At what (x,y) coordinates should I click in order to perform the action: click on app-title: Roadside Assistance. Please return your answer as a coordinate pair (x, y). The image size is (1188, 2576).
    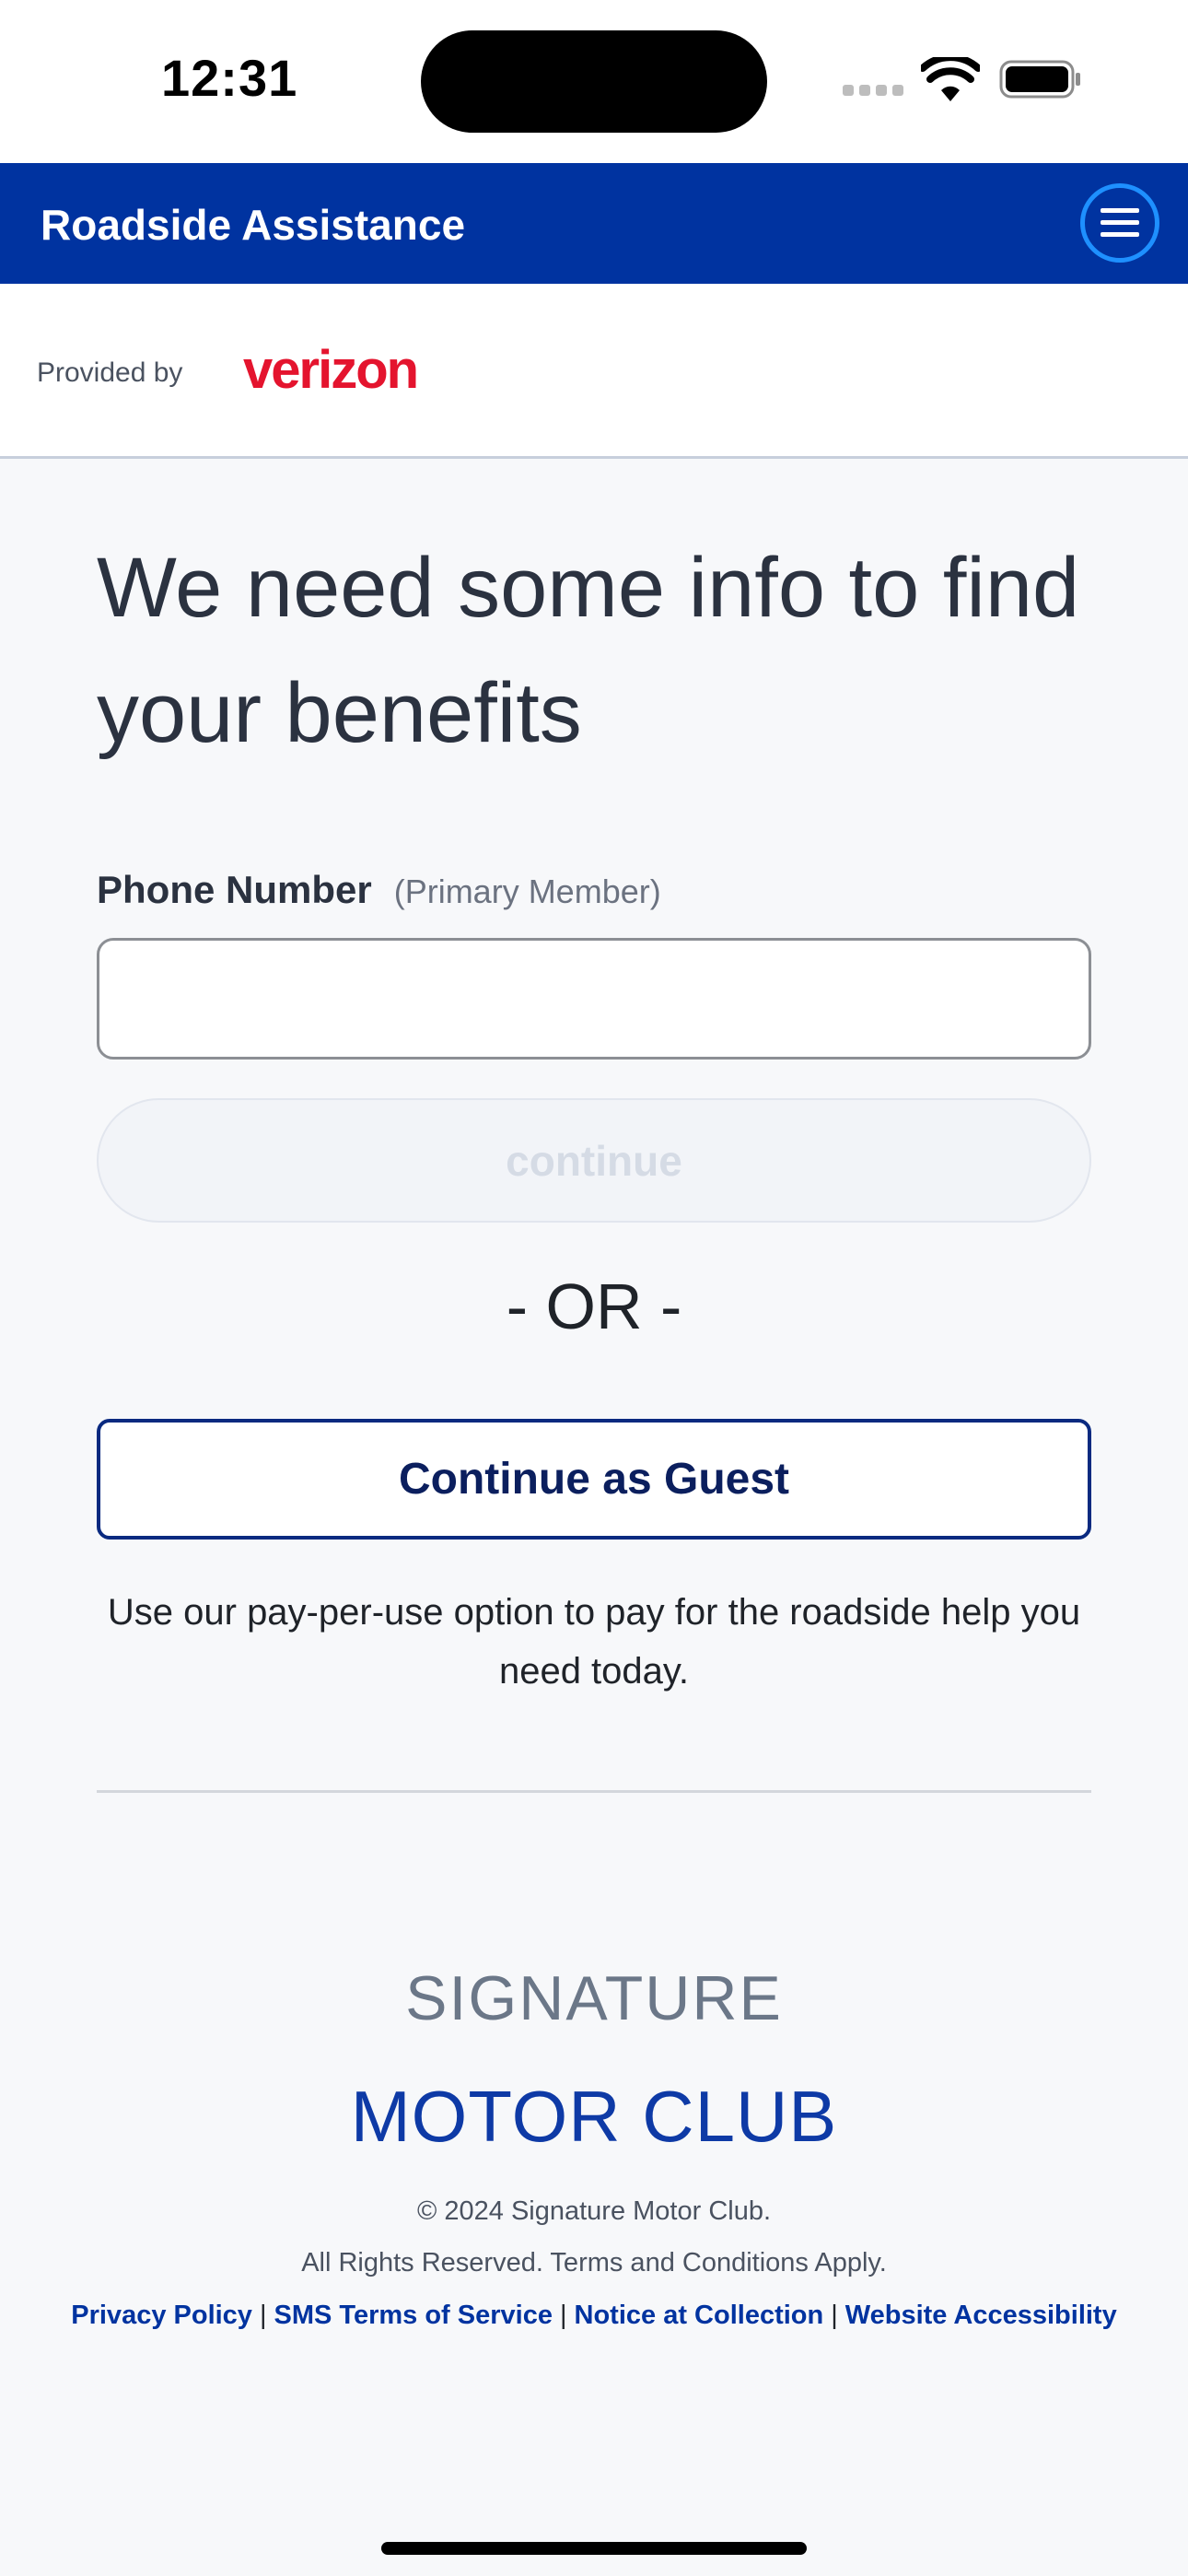
    Looking at the image, I should click on (253, 225).